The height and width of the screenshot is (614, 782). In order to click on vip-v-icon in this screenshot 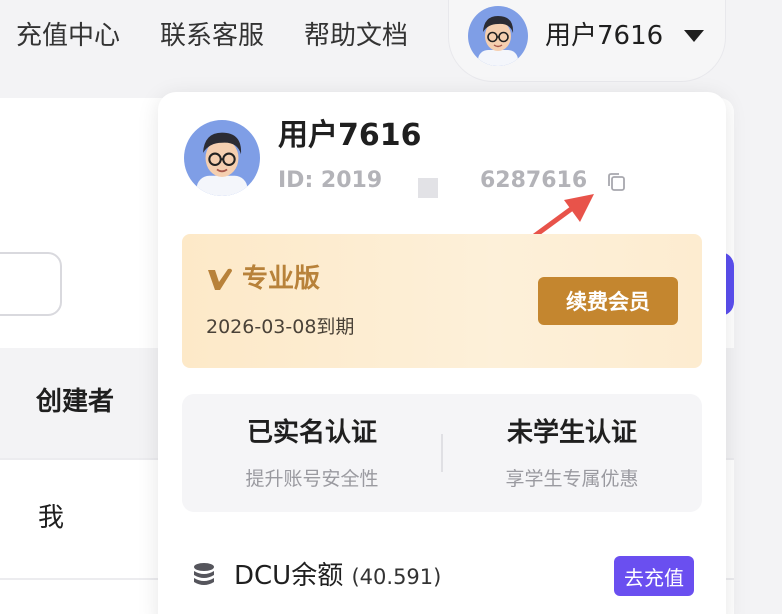, I will do `click(220, 279)`.